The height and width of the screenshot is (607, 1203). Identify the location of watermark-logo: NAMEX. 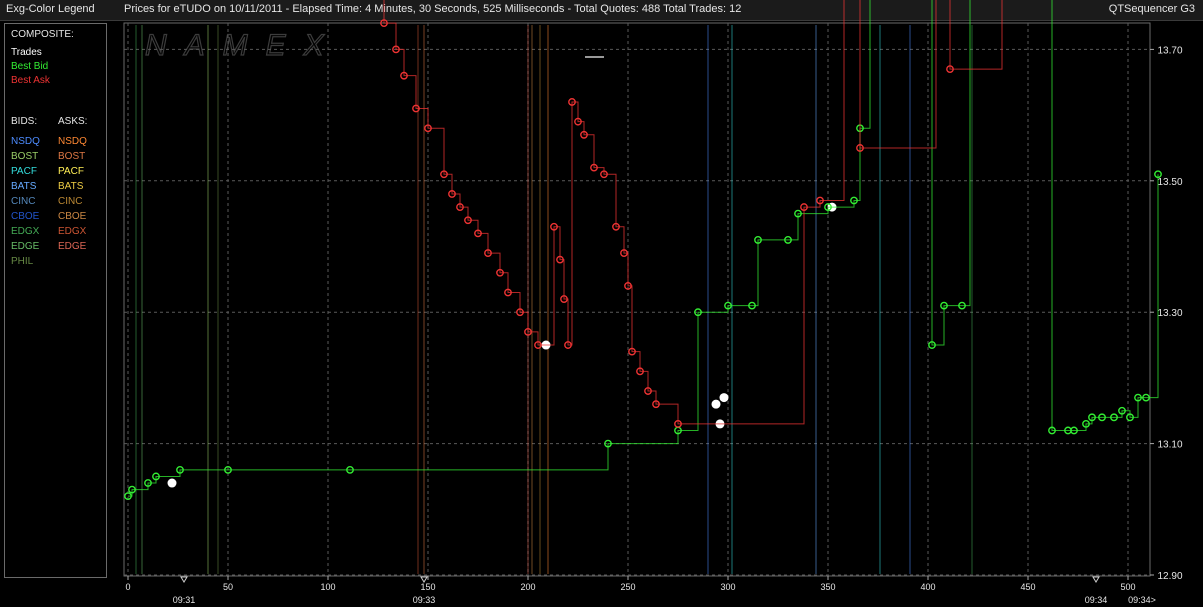
(243, 45).